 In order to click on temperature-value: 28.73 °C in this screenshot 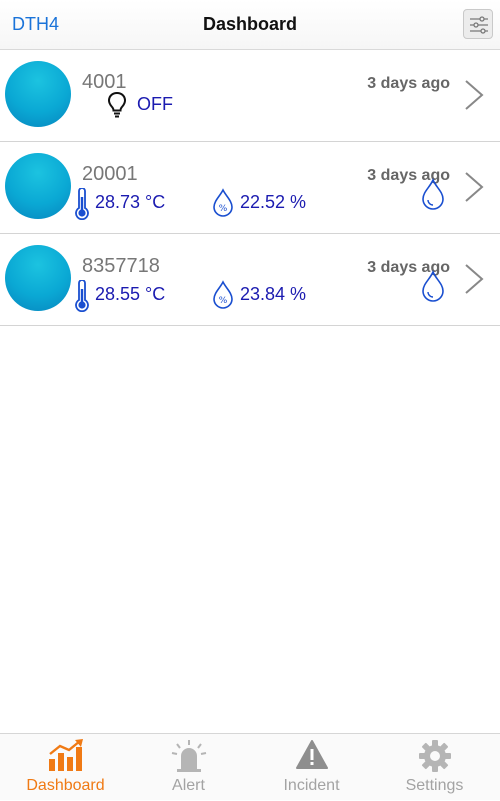, I will do `click(130, 202)`.